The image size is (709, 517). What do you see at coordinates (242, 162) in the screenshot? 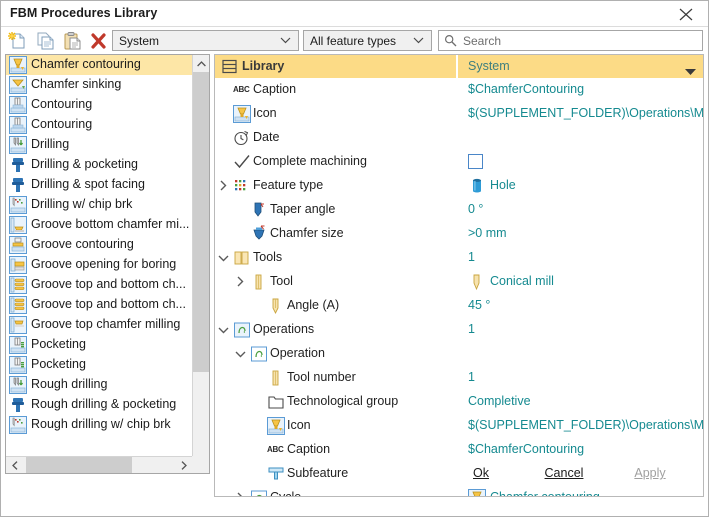
I see `check-icon` at bounding box center [242, 162].